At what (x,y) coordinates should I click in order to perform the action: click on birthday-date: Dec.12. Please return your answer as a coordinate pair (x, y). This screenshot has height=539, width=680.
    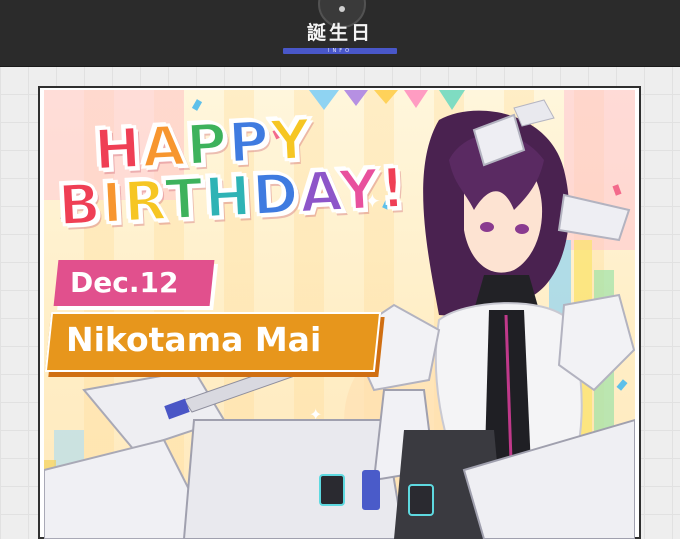
    Looking at the image, I should click on (124, 282).